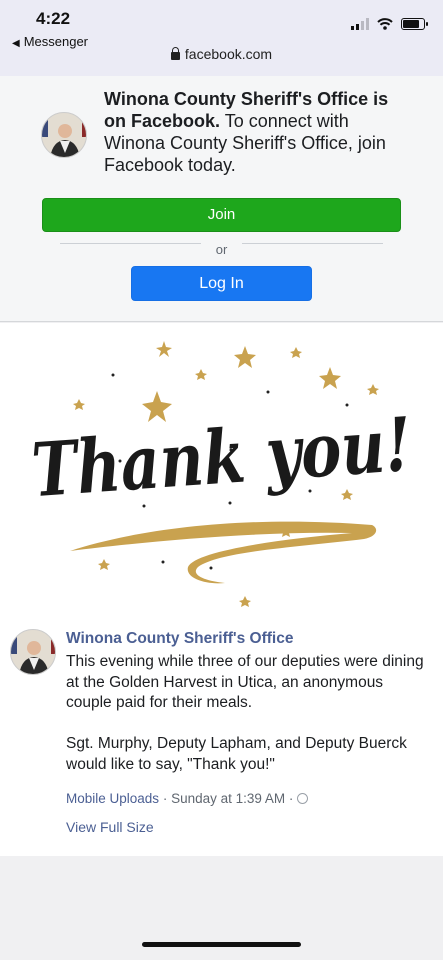  Describe the element at coordinates (221, 283) in the screenshot. I see `login-button: Log In` at that location.